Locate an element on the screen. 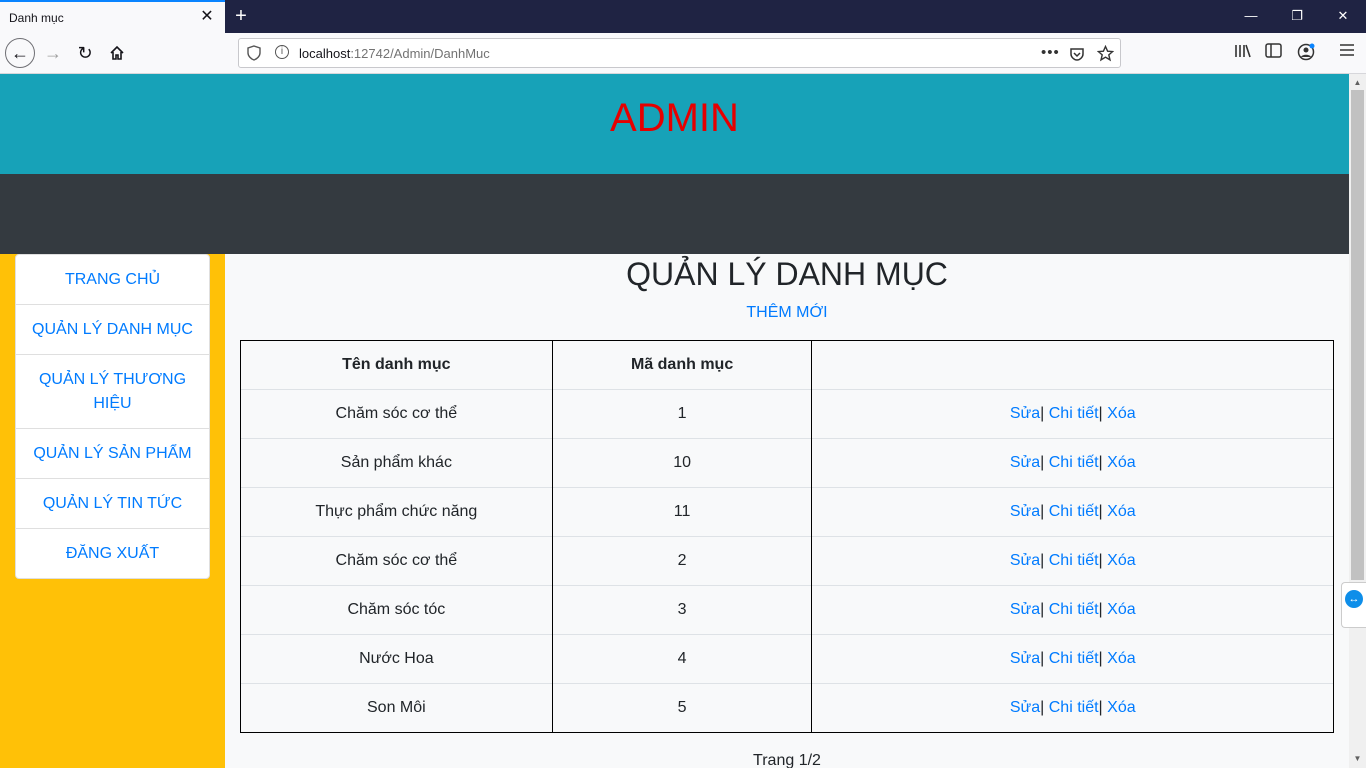 The width and height of the screenshot is (1366, 768). table-row: Nước Hoa 4 Sửa| Chi tiết| Xóa is located at coordinates (787, 659).